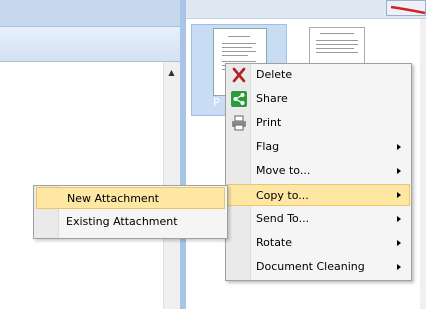  I want to click on toolbar-button, so click(406, 8).